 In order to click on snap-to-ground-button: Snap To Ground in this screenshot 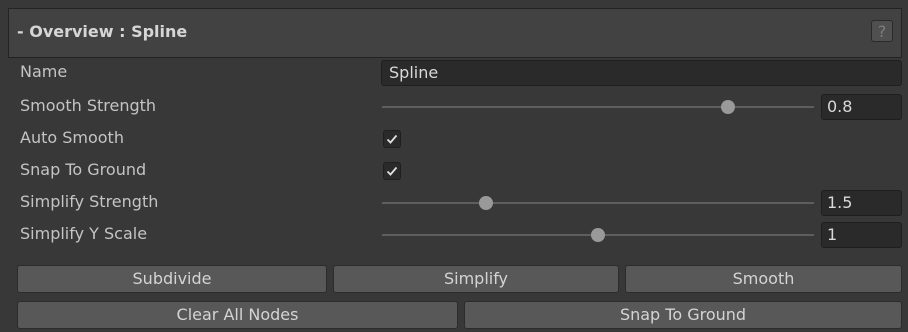, I will do `click(683, 315)`.